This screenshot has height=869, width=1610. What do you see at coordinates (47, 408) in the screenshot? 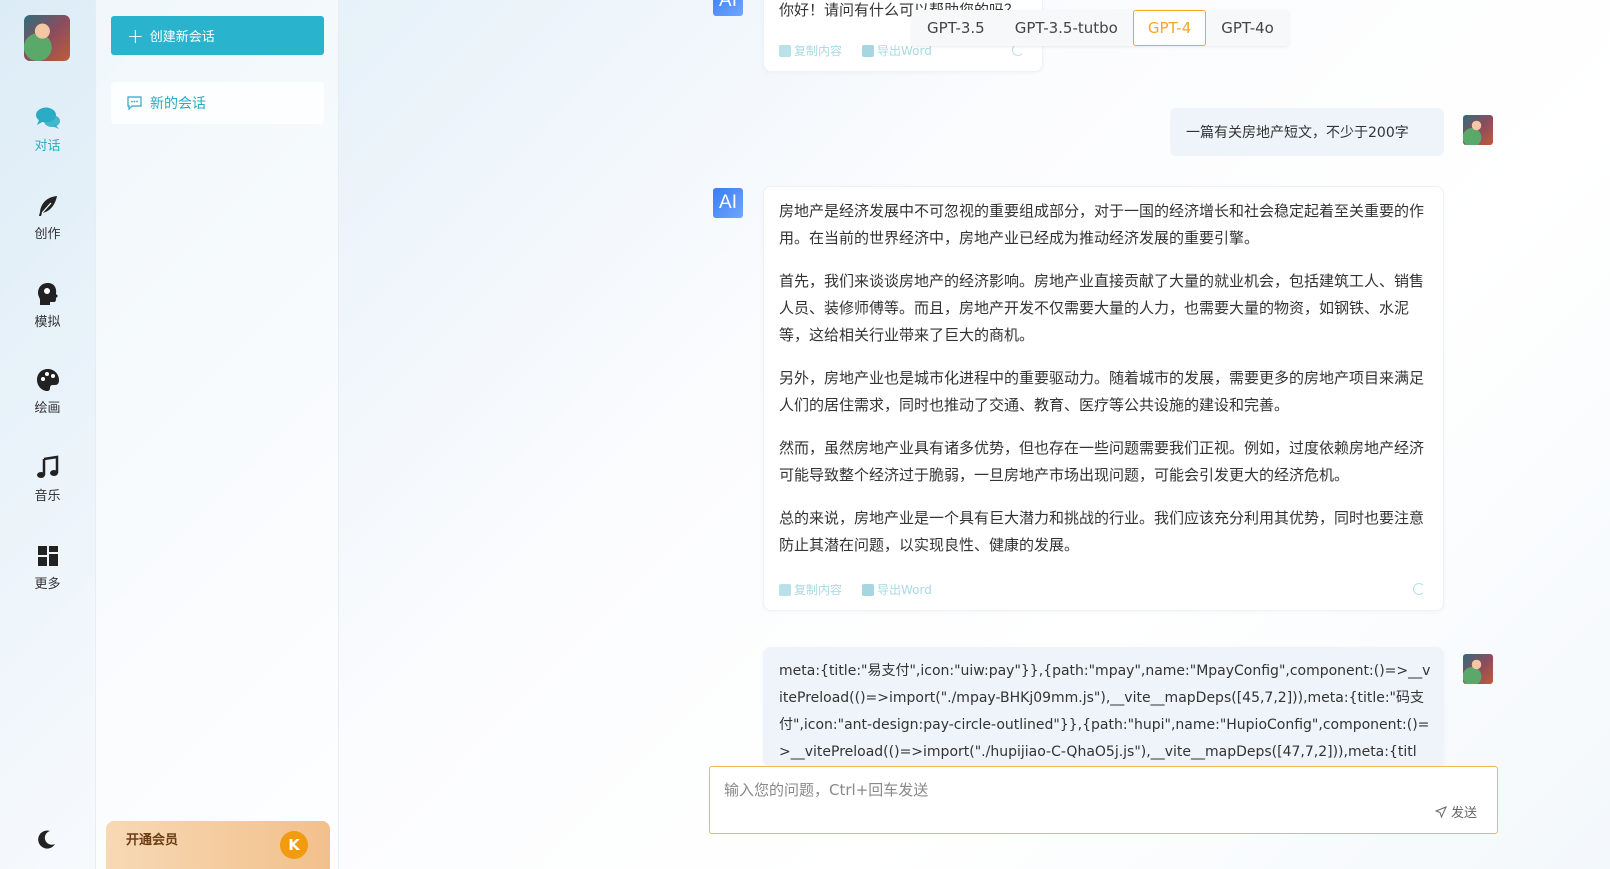
I see `nav-item-label: 绘画` at bounding box center [47, 408].